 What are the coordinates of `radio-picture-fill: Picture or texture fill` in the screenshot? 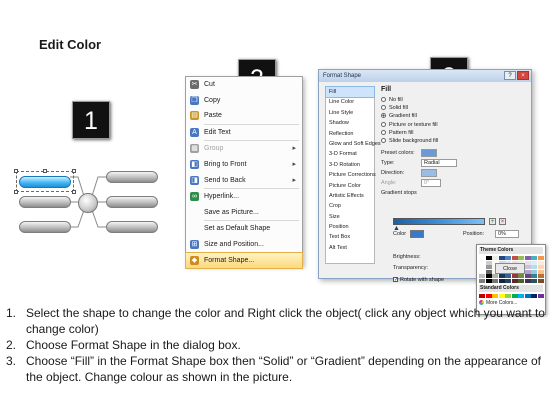 It's located at (453, 125).